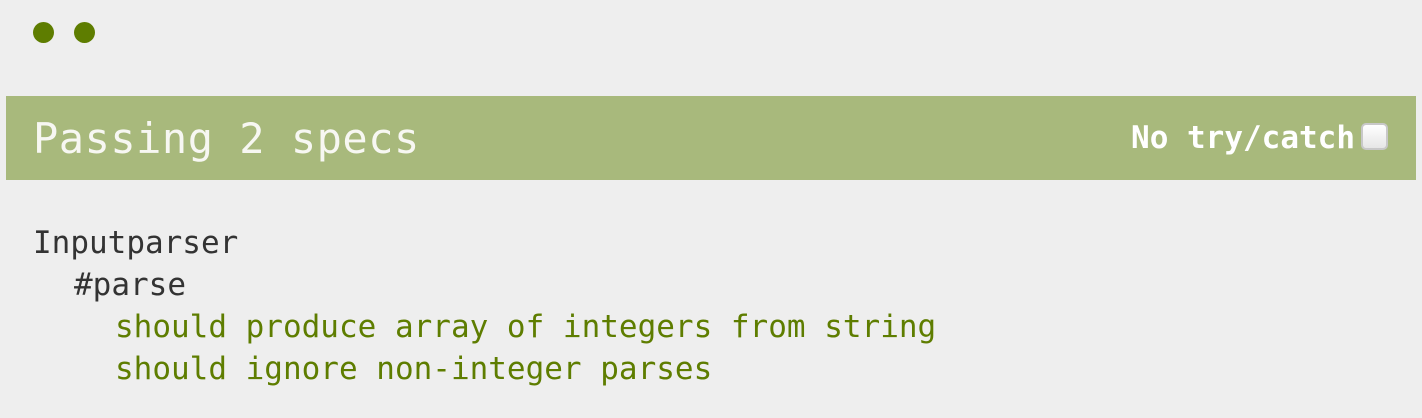 This screenshot has width=1422, height=418. Describe the element at coordinates (1374, 136) in the screenshot. I see `no-try-catch-checkbox` at that location.